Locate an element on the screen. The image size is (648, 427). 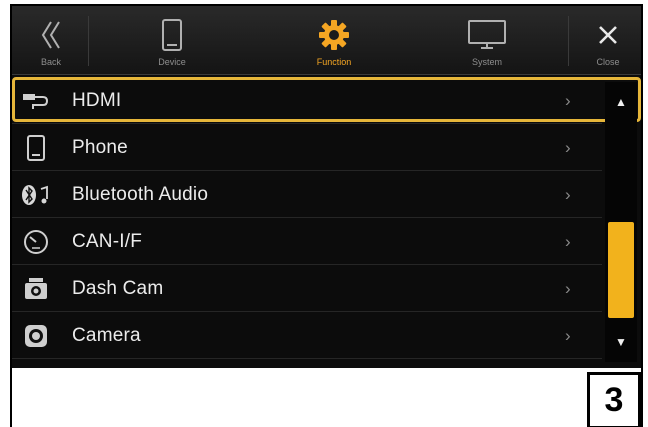
list-item-label: Dash Cam is located at coordinates (118, 288).